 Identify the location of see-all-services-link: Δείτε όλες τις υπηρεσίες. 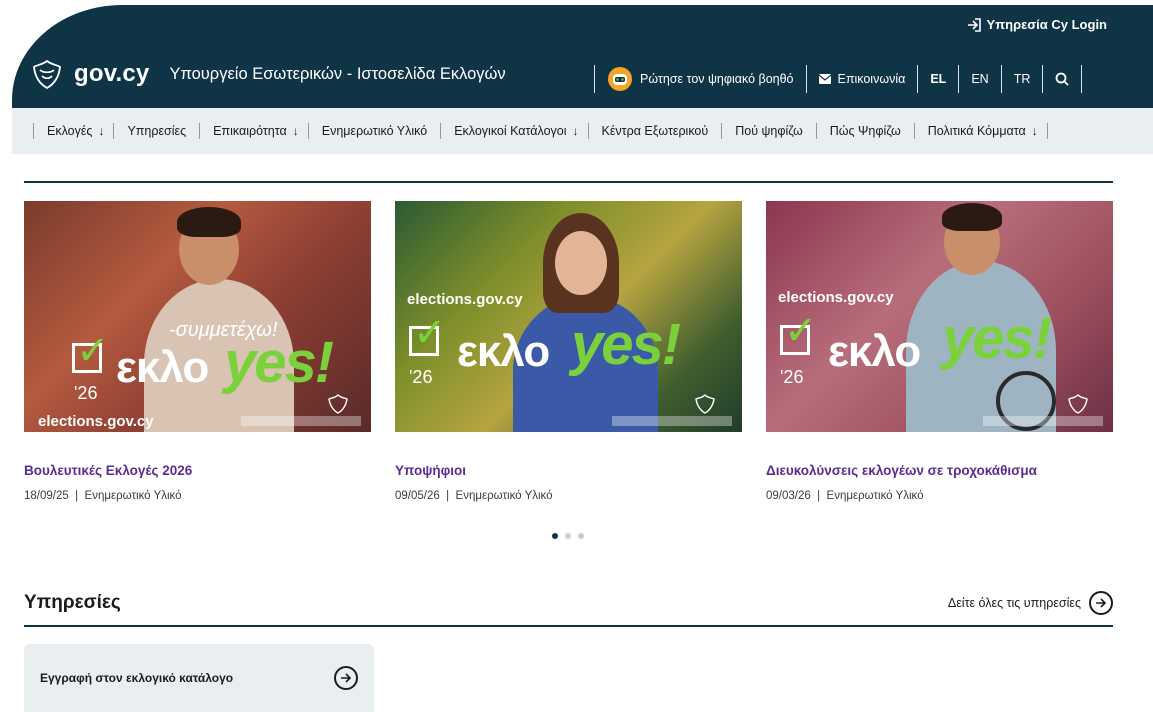
(1030, 603).